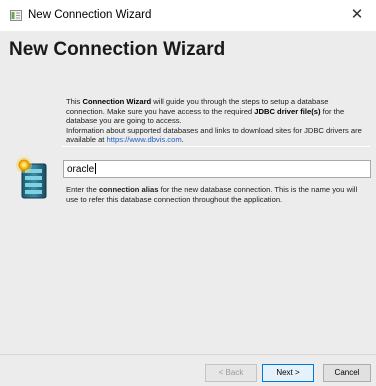 Image resolution: width=376 pixels, height=386 pixels. What do you see at coordinates (188, 370) in the screenshot?
I see `button-bar: < Back Next > Cancel` at bounding box center [188, 370].